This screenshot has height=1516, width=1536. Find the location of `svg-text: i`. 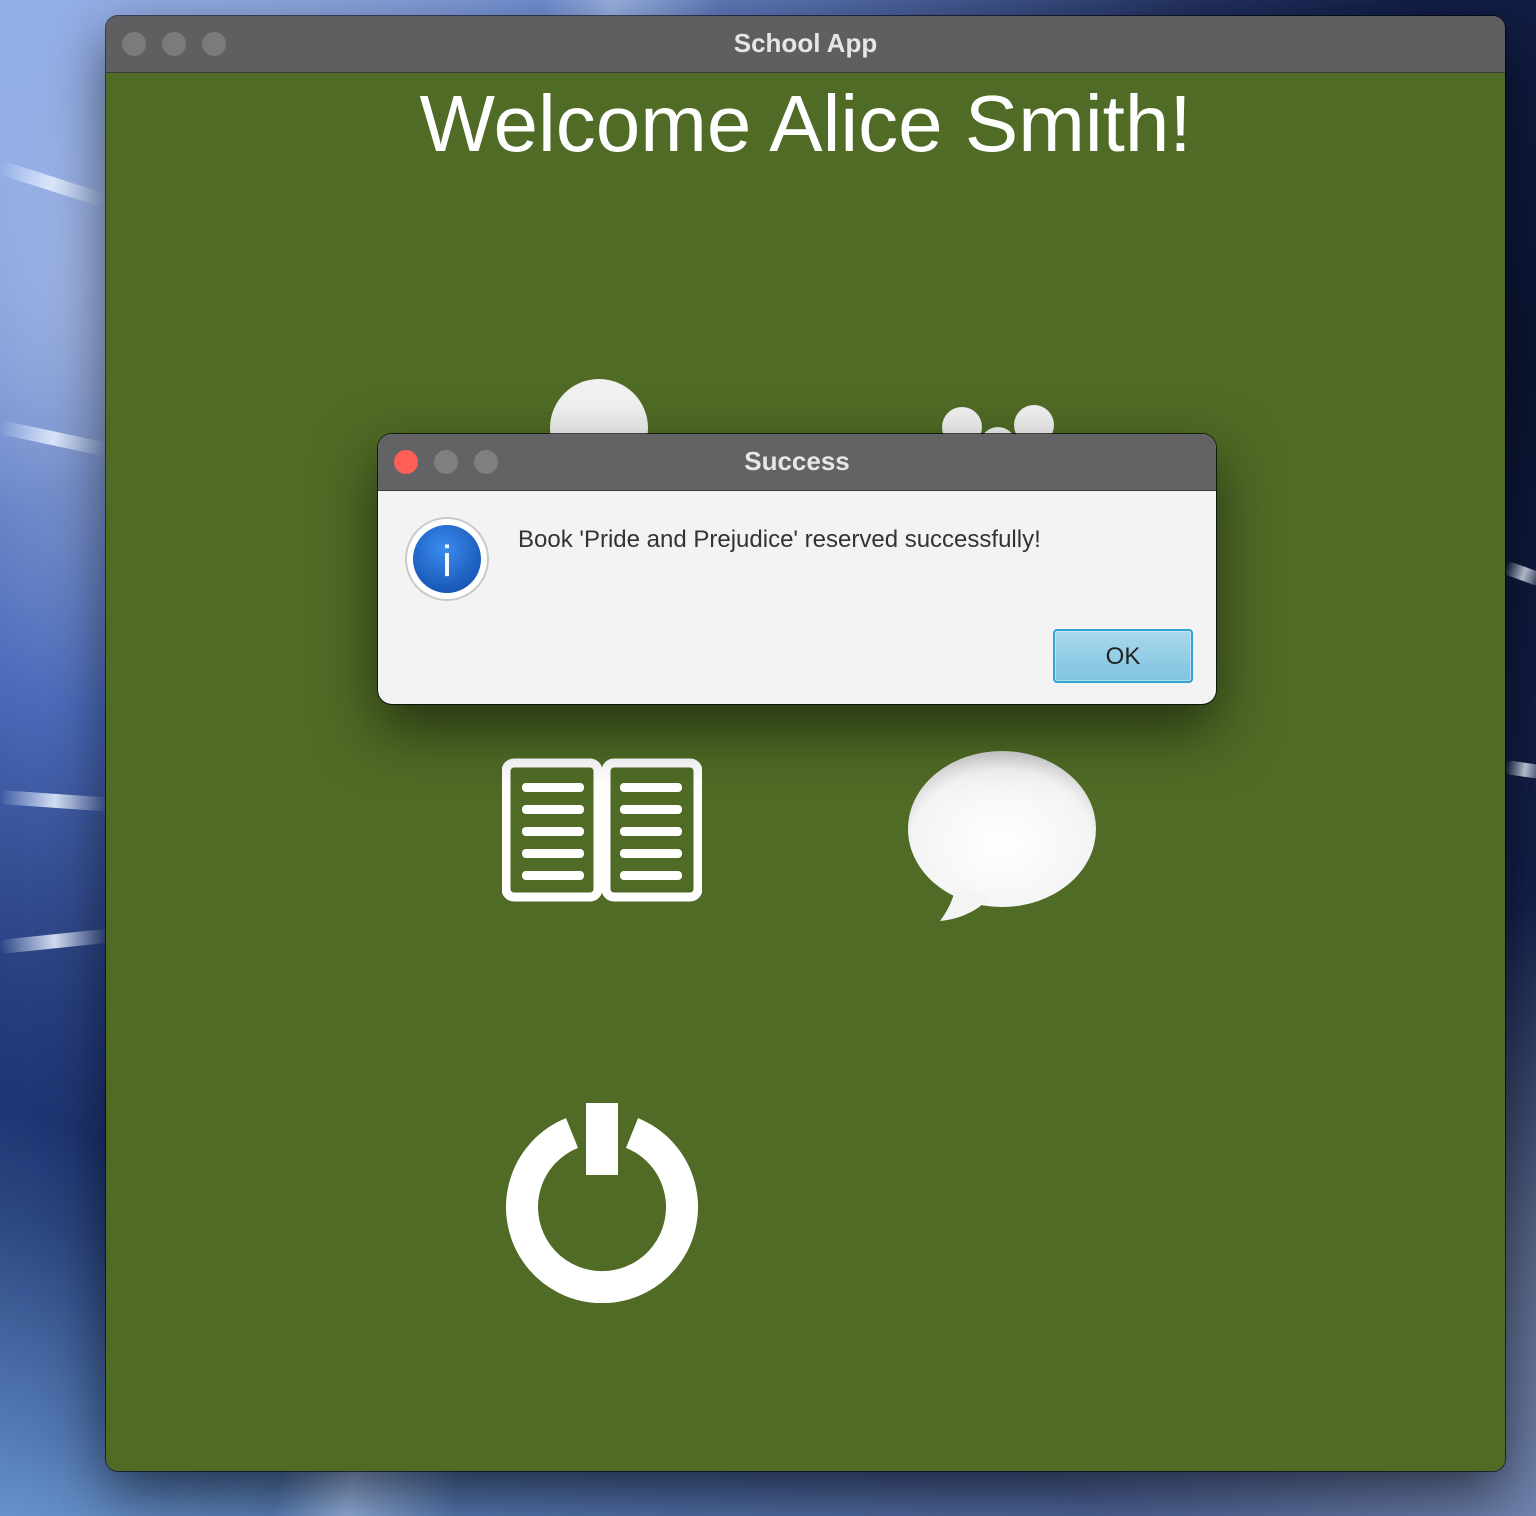

svg-text: i is located at coordinates (447, 561).